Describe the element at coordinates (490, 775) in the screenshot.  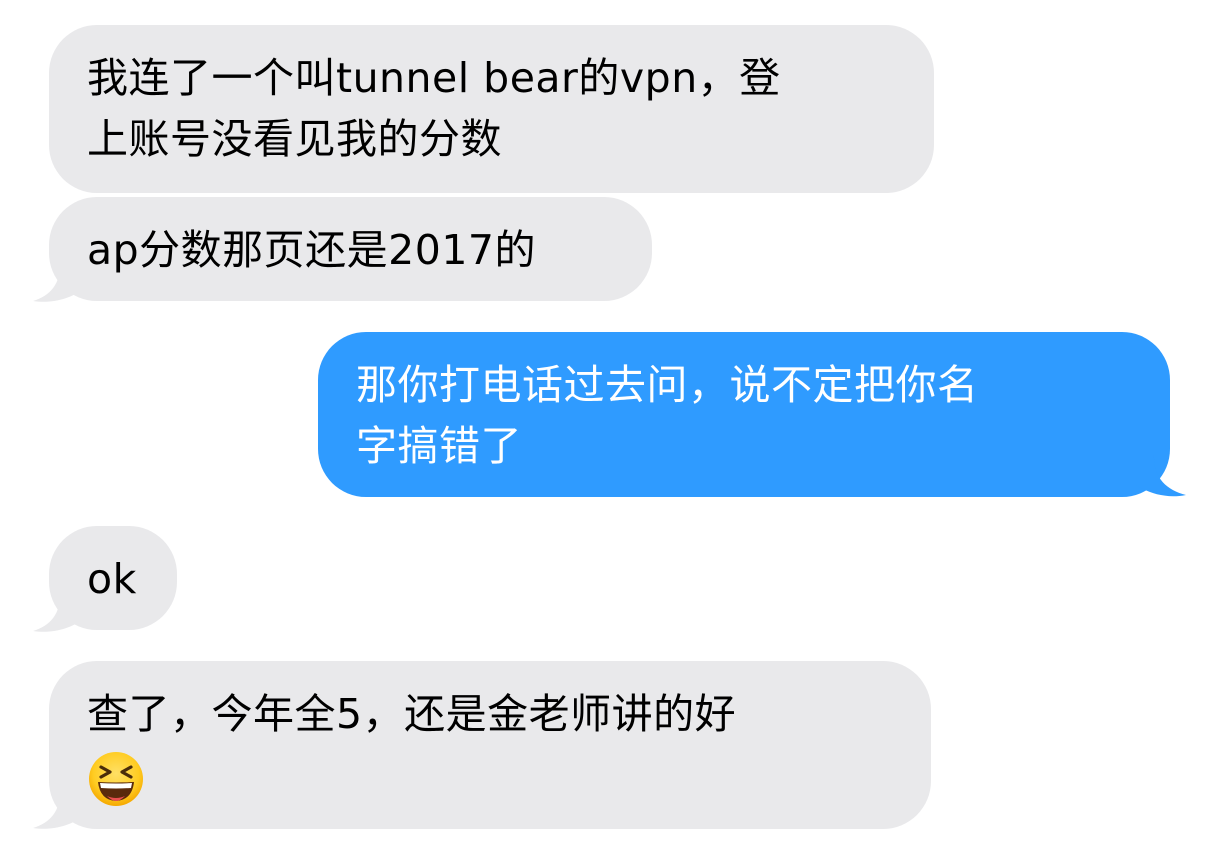
I see `message-emoji-line` at that location.